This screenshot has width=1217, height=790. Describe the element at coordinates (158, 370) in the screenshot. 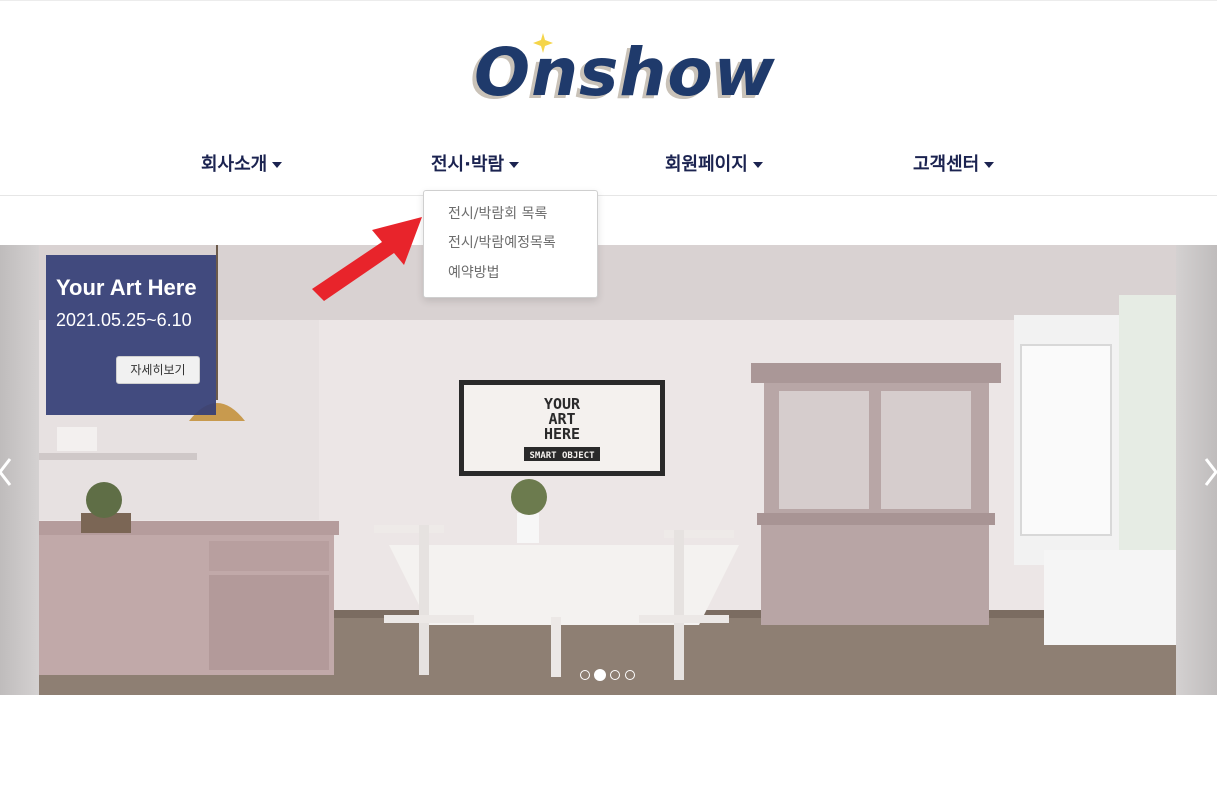

I see `view-details-button: 자세히보기` at that location.